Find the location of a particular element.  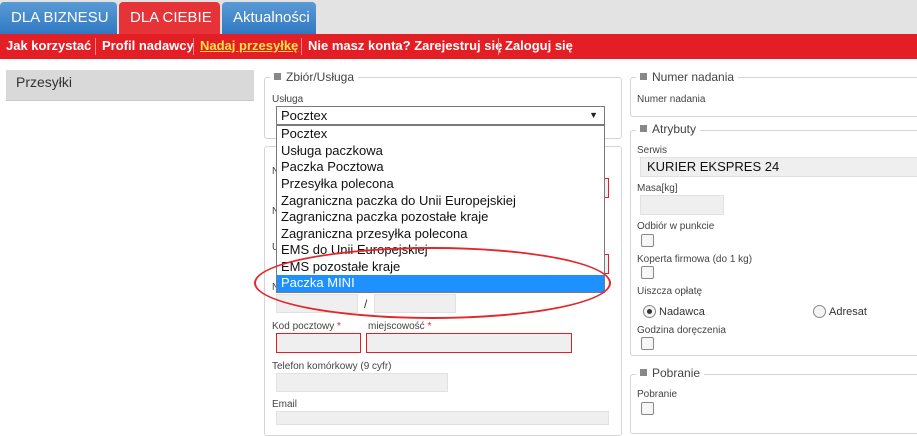

odbior-checkbox is located at coordinates (647, 240).